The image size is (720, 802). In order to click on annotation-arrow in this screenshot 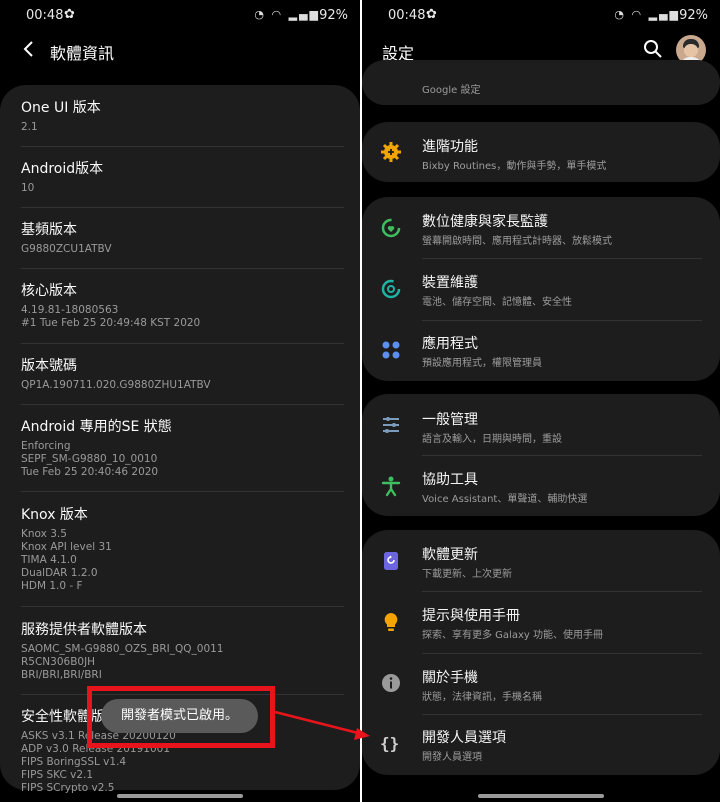, I will do `click(322, 725)`.